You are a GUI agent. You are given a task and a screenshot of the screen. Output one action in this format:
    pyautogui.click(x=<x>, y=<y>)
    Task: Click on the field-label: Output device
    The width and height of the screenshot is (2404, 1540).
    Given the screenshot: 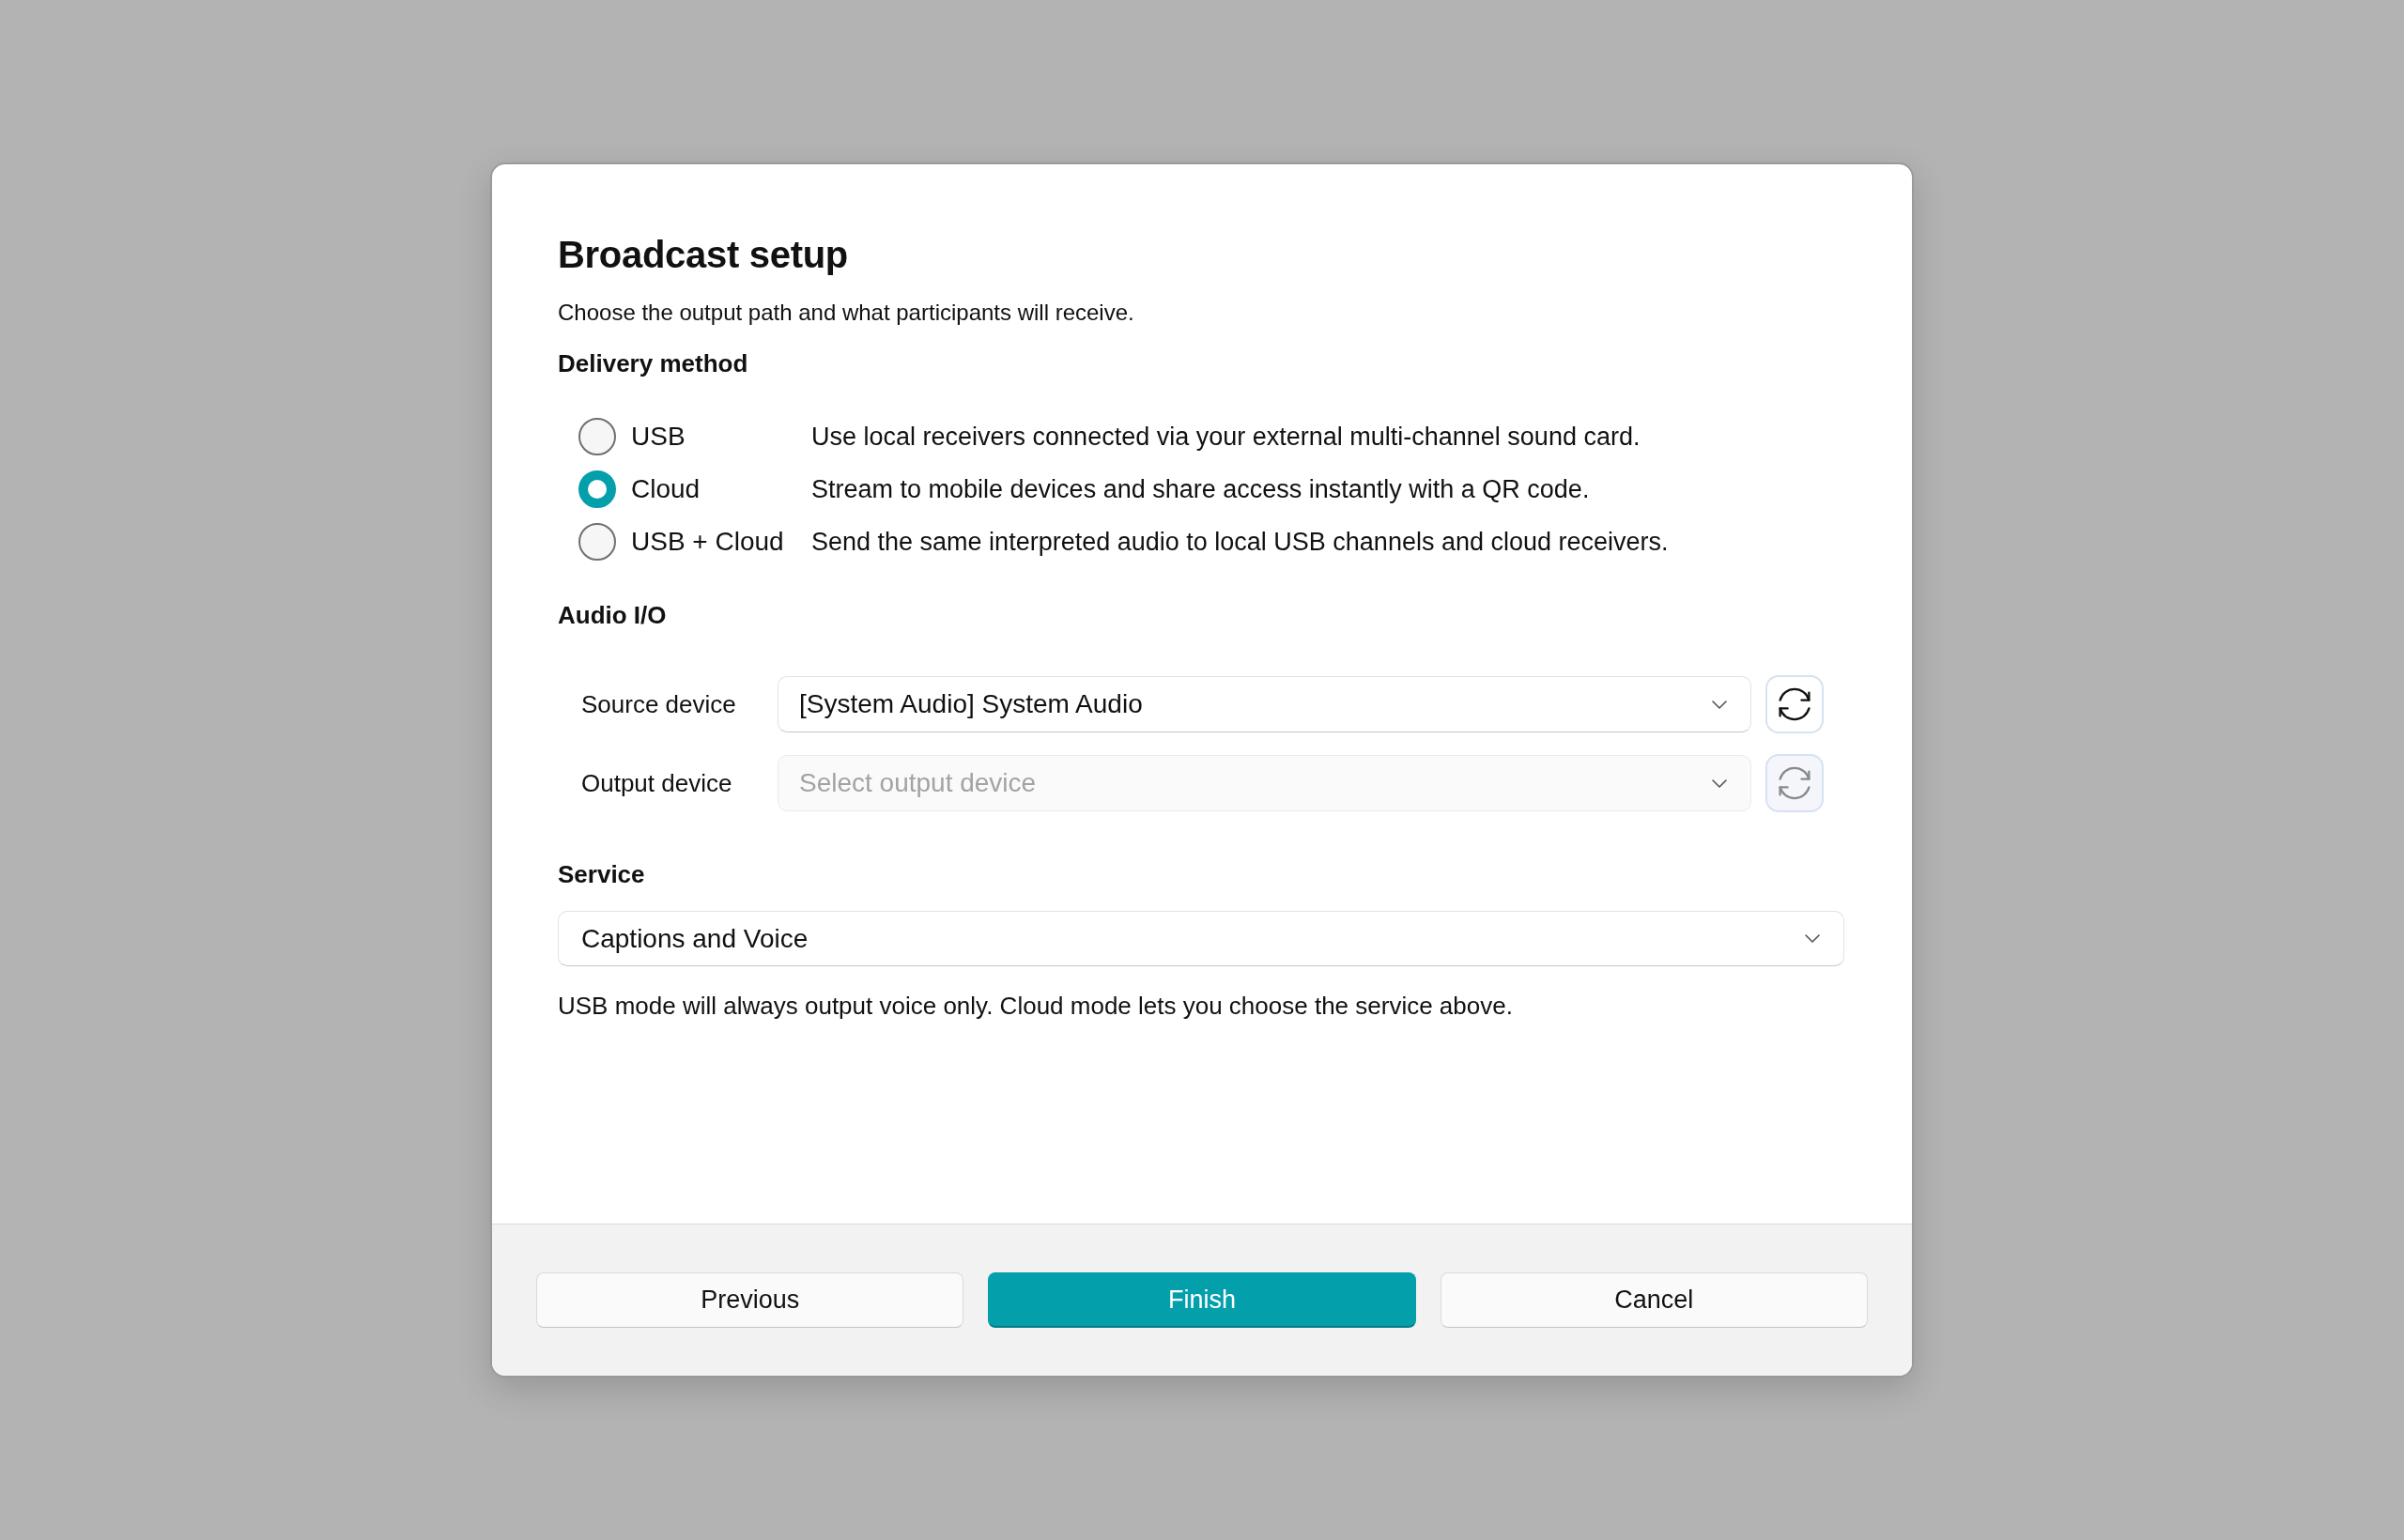 What is the action you would take?
    pyautogui.click(x=657, y=783)
    